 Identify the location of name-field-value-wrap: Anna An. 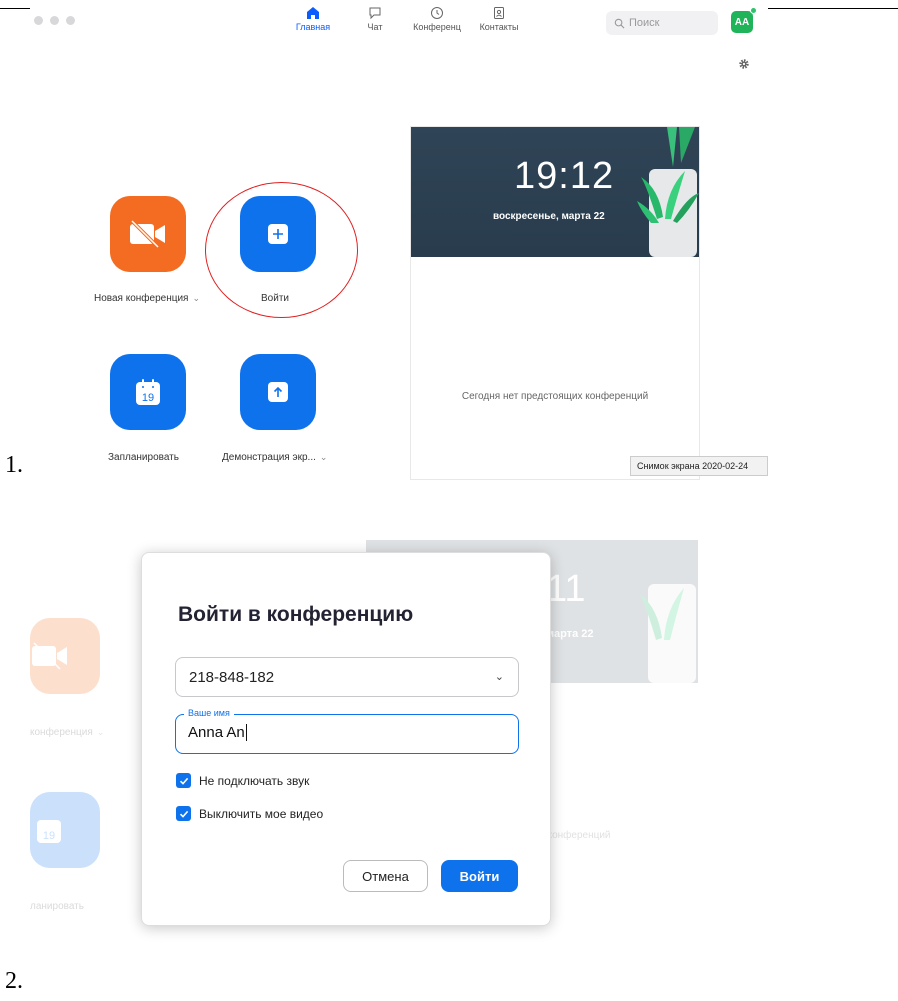
(217, 732).